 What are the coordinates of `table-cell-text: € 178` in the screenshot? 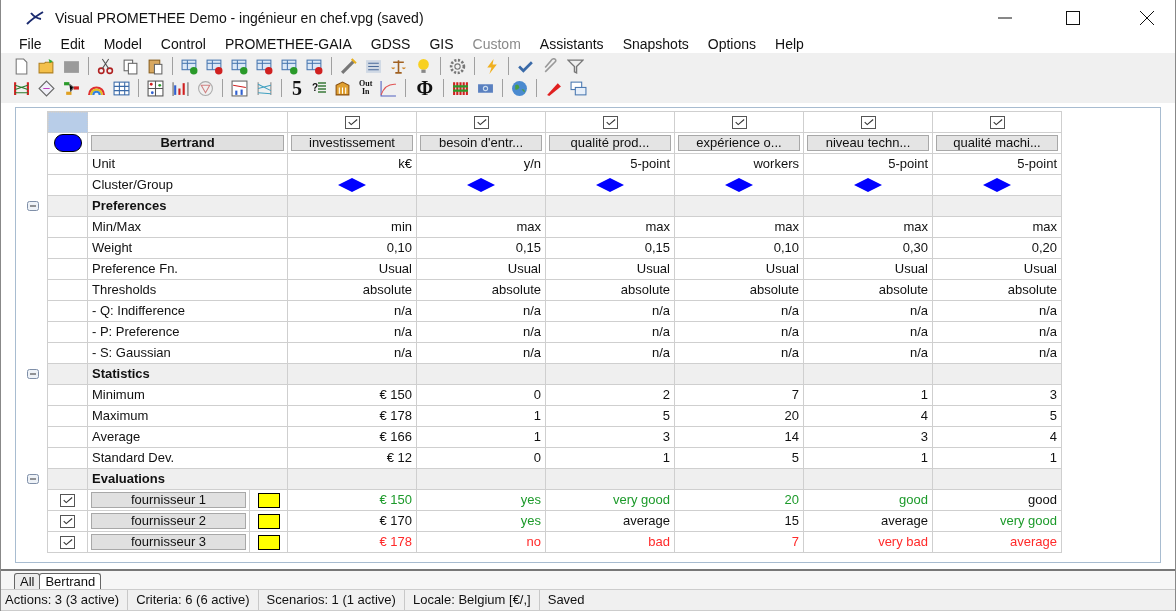 It's located at (395, 542).